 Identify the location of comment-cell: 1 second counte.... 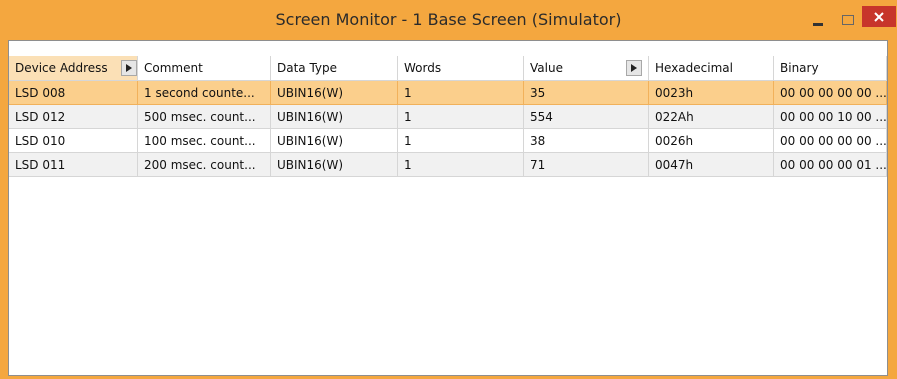
(204, 93).